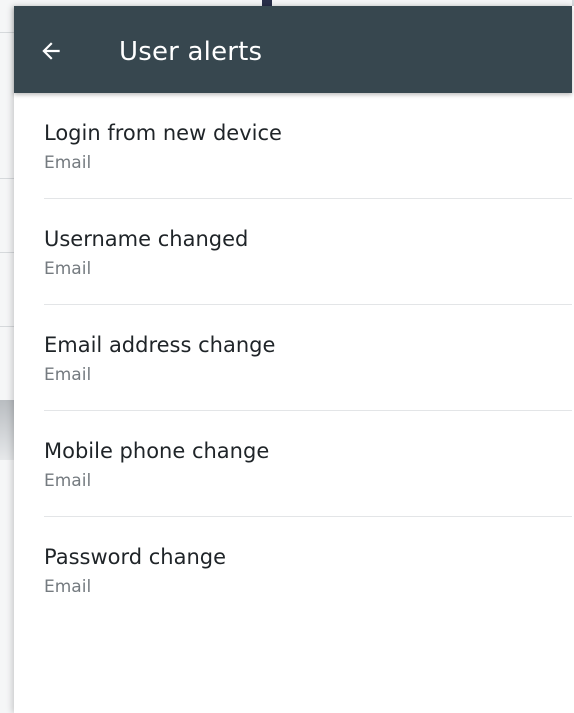  I want to click on alert-title: Username changed, so click(146, 239).